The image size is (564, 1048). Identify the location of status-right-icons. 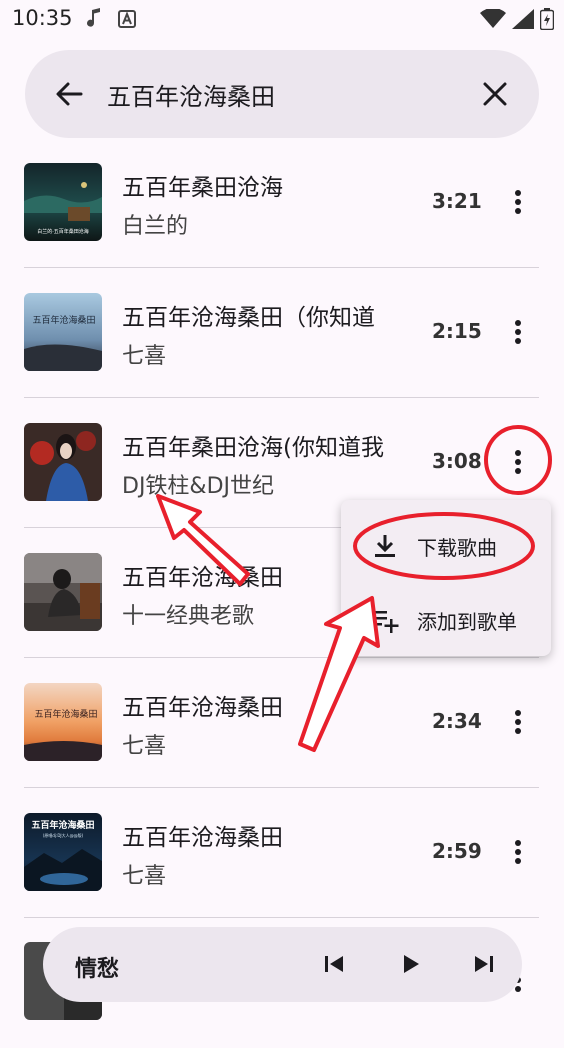
(517, 20).